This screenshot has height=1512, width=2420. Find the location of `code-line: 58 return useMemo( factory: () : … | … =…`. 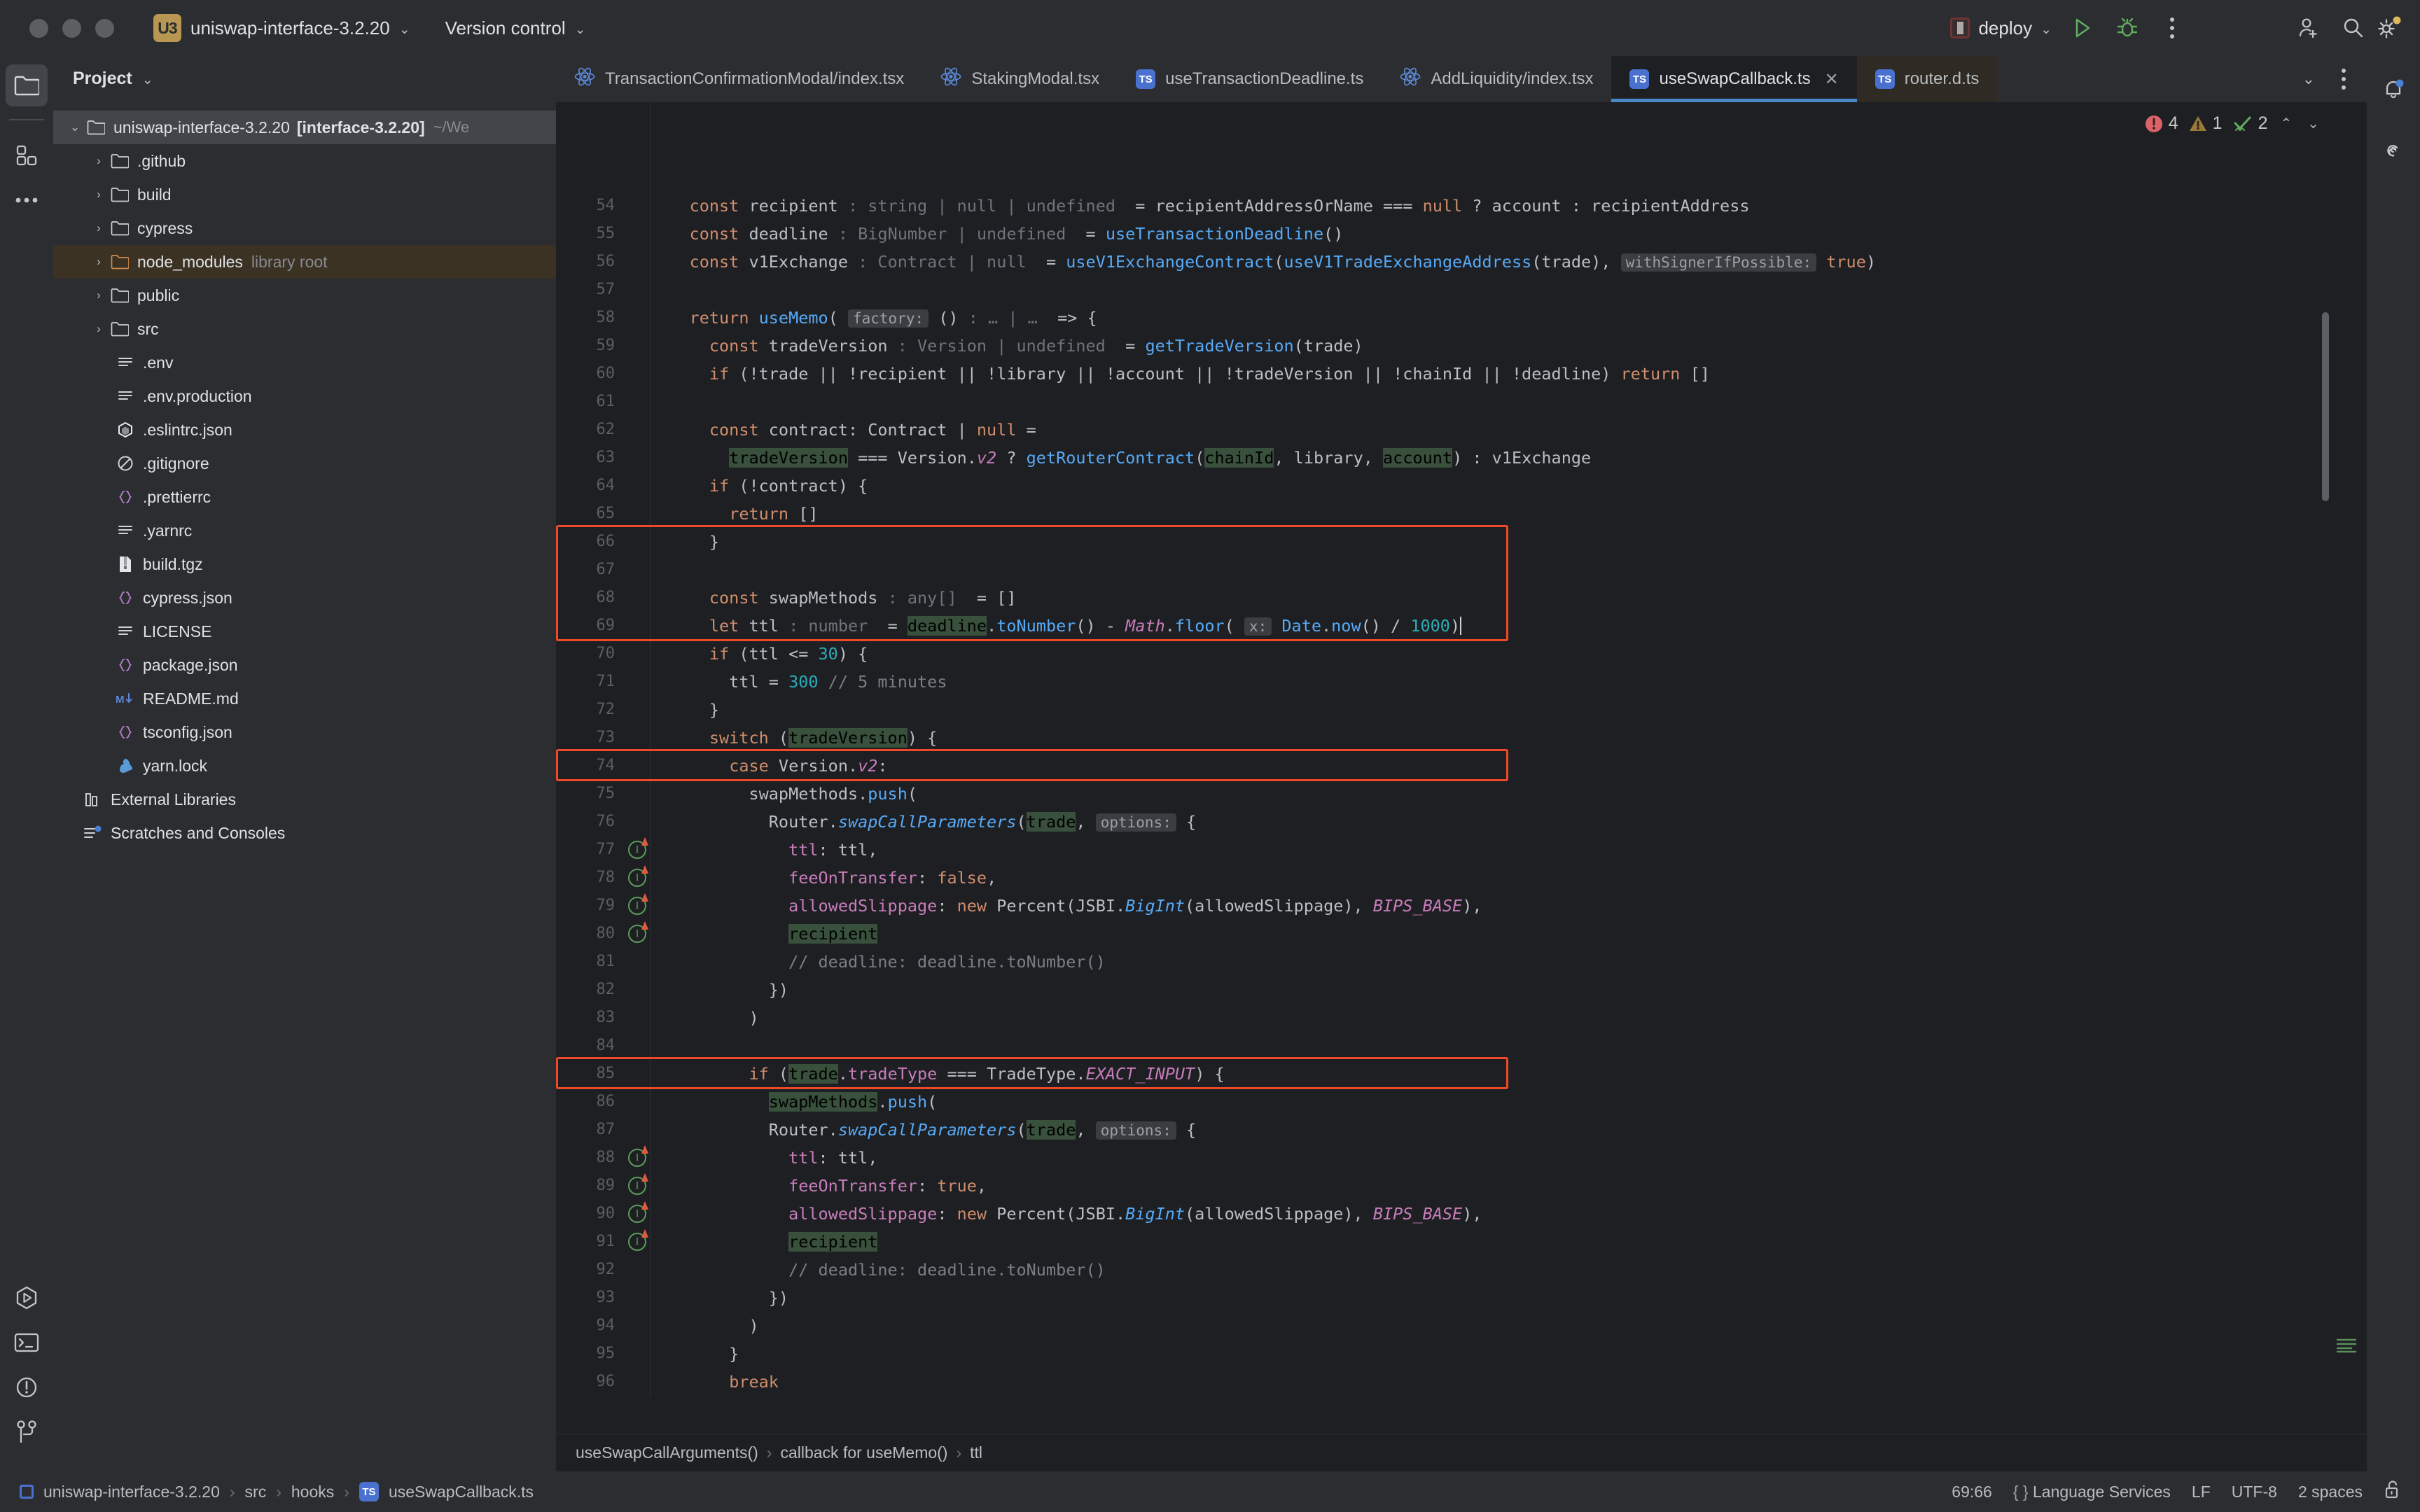

code-line: 58 return useMemo( factory: () : … | … =… is located at coordinates (1462, 318).